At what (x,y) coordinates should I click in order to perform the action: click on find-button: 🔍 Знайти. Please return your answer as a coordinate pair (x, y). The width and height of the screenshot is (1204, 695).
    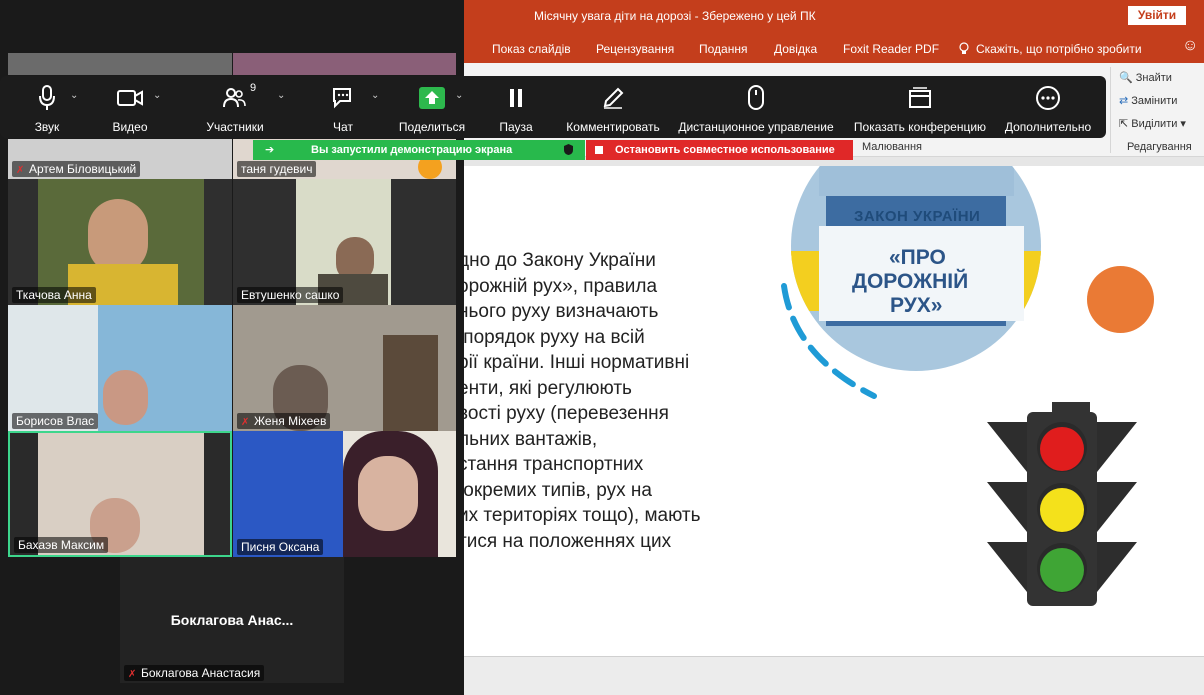
    Looking at the image, I should click on (1145, 77).